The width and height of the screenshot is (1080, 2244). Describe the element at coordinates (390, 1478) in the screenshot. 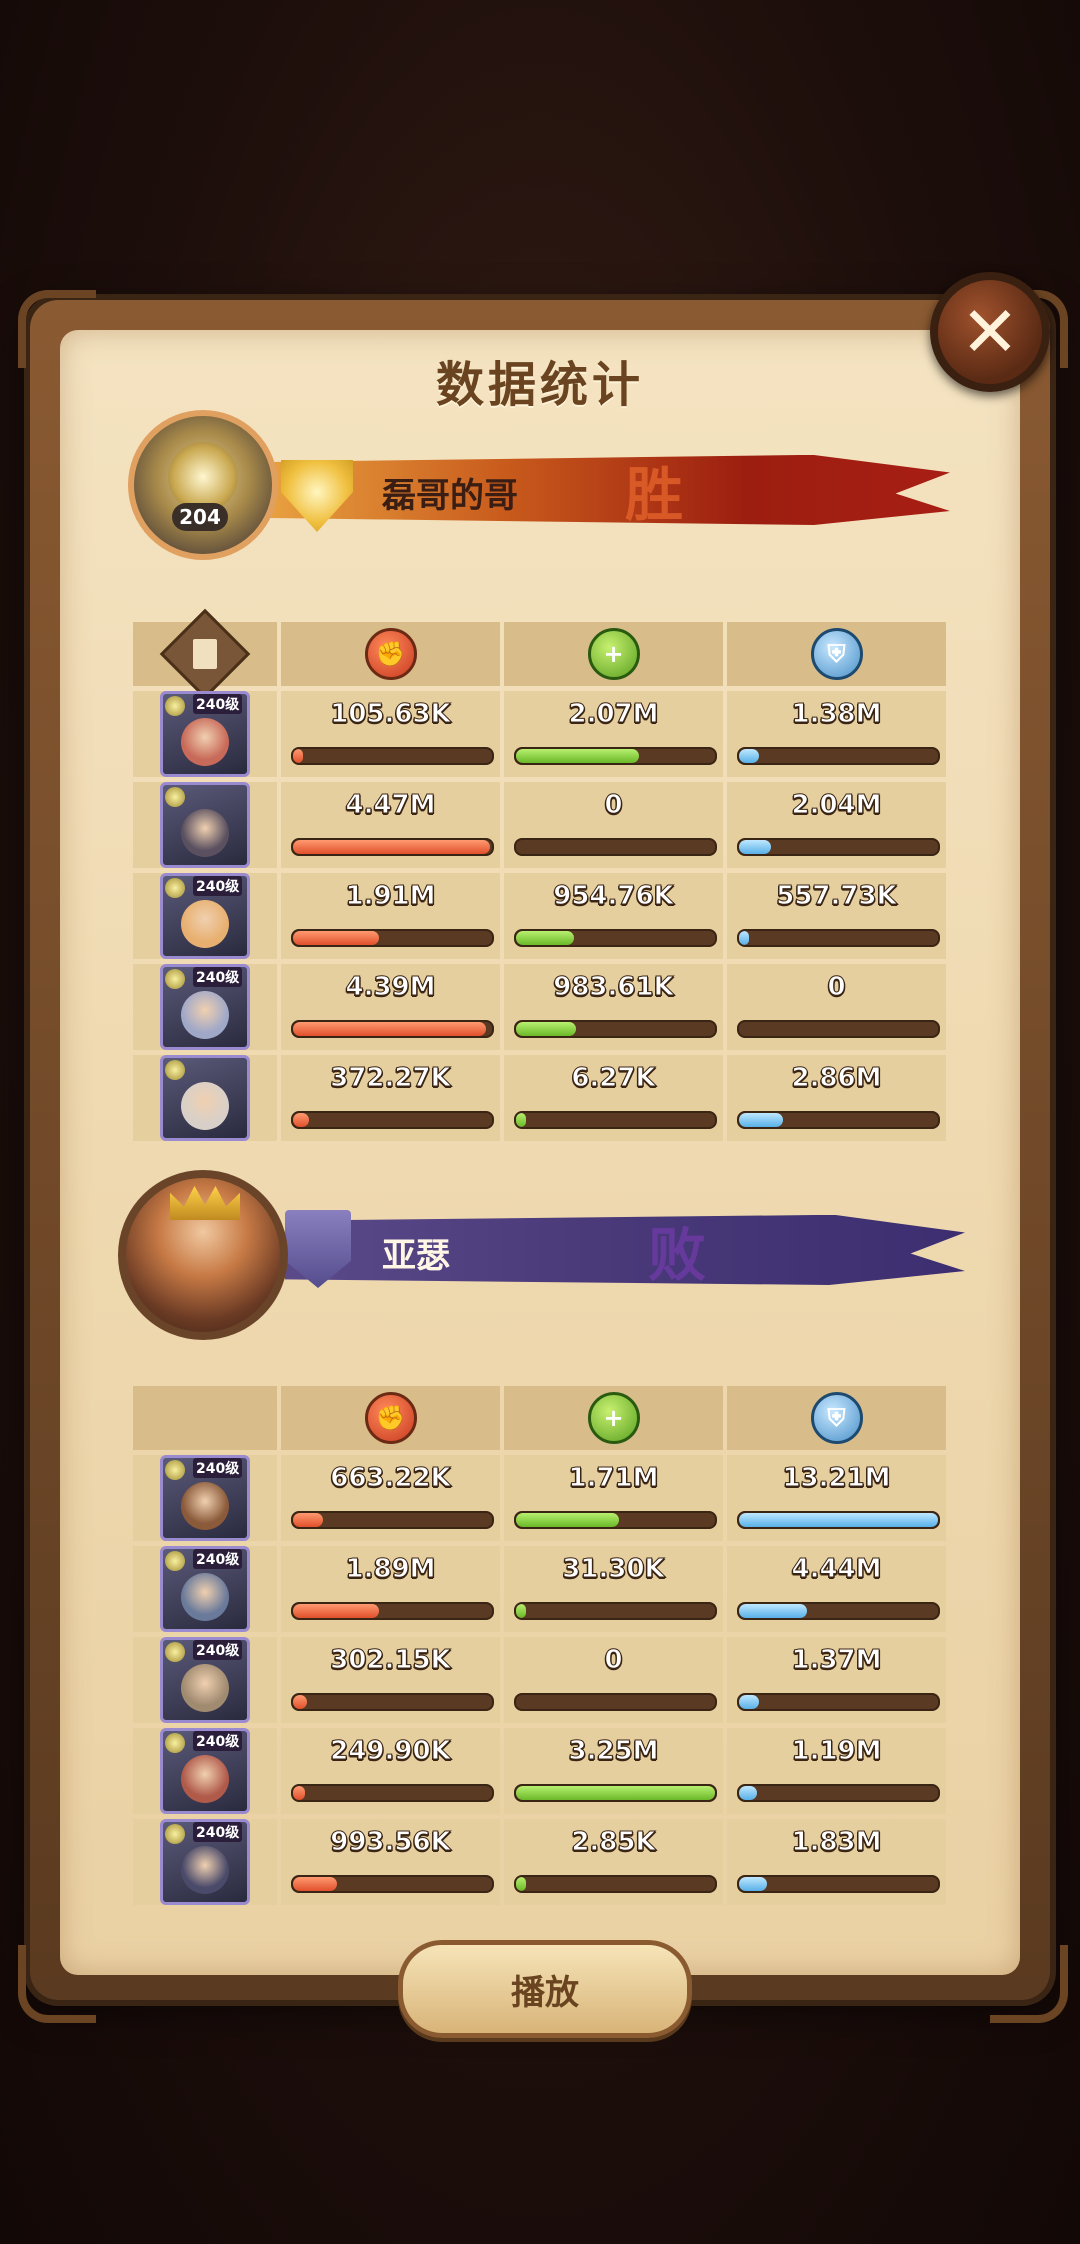

I see `damage-value: 663.22K` at that location.